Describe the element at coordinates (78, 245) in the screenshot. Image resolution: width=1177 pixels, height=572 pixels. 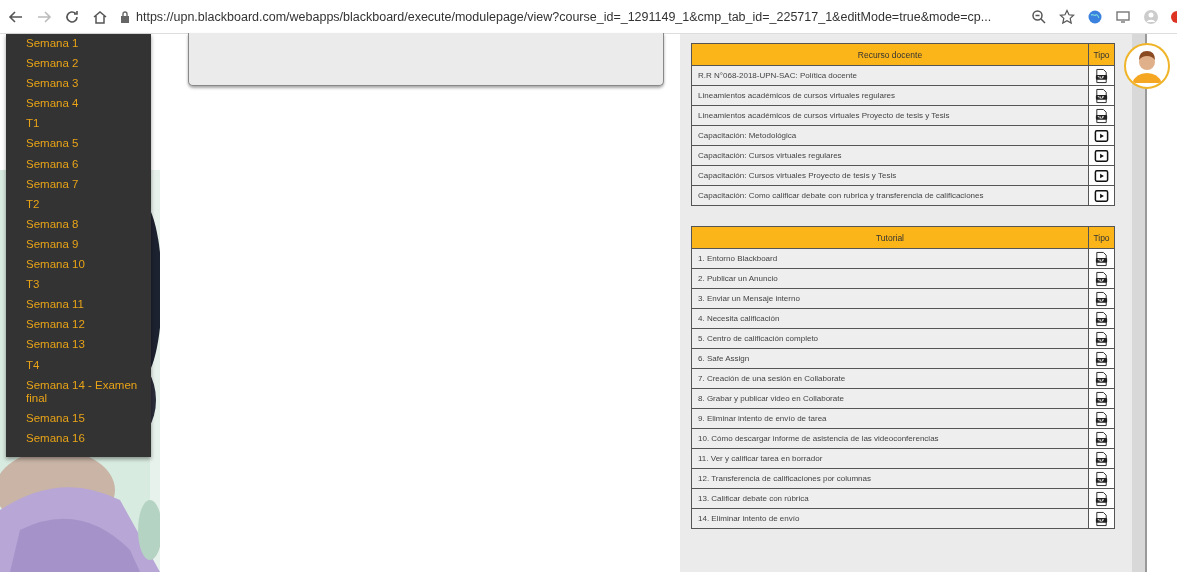
I see `menu-item: Semana 9` at that location.